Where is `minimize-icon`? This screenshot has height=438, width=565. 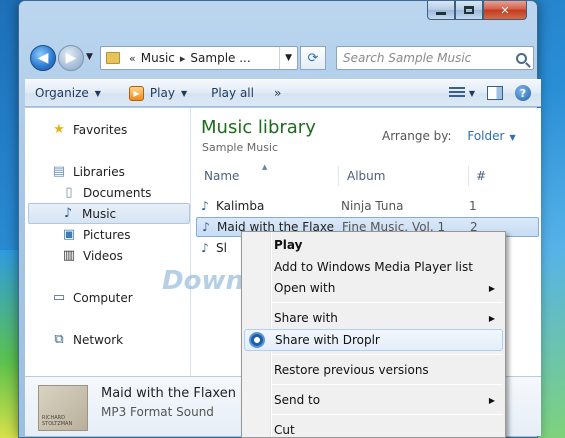
minimize-icon is located at coordinates (441, 13).